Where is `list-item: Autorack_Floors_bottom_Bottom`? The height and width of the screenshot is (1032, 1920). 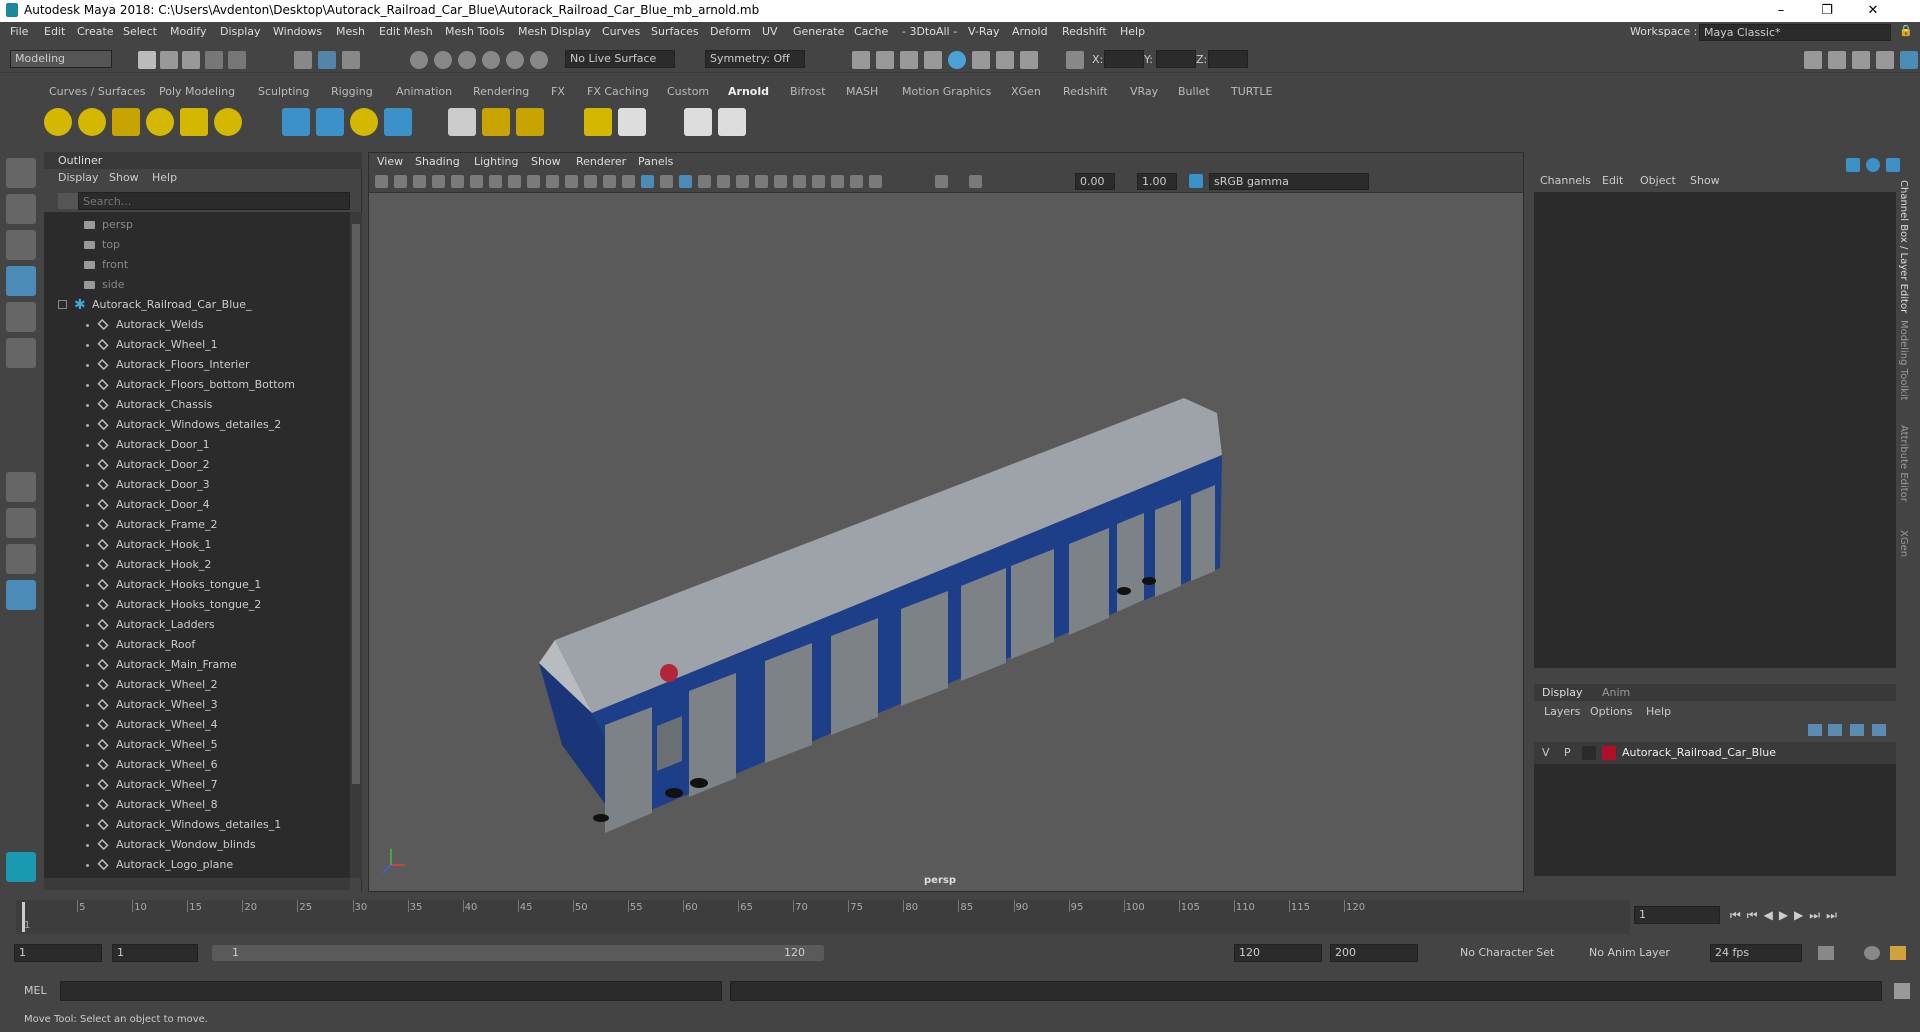
list-item: Autorack_Floors_bottom_Bottom is located at coordinates (197, 385).